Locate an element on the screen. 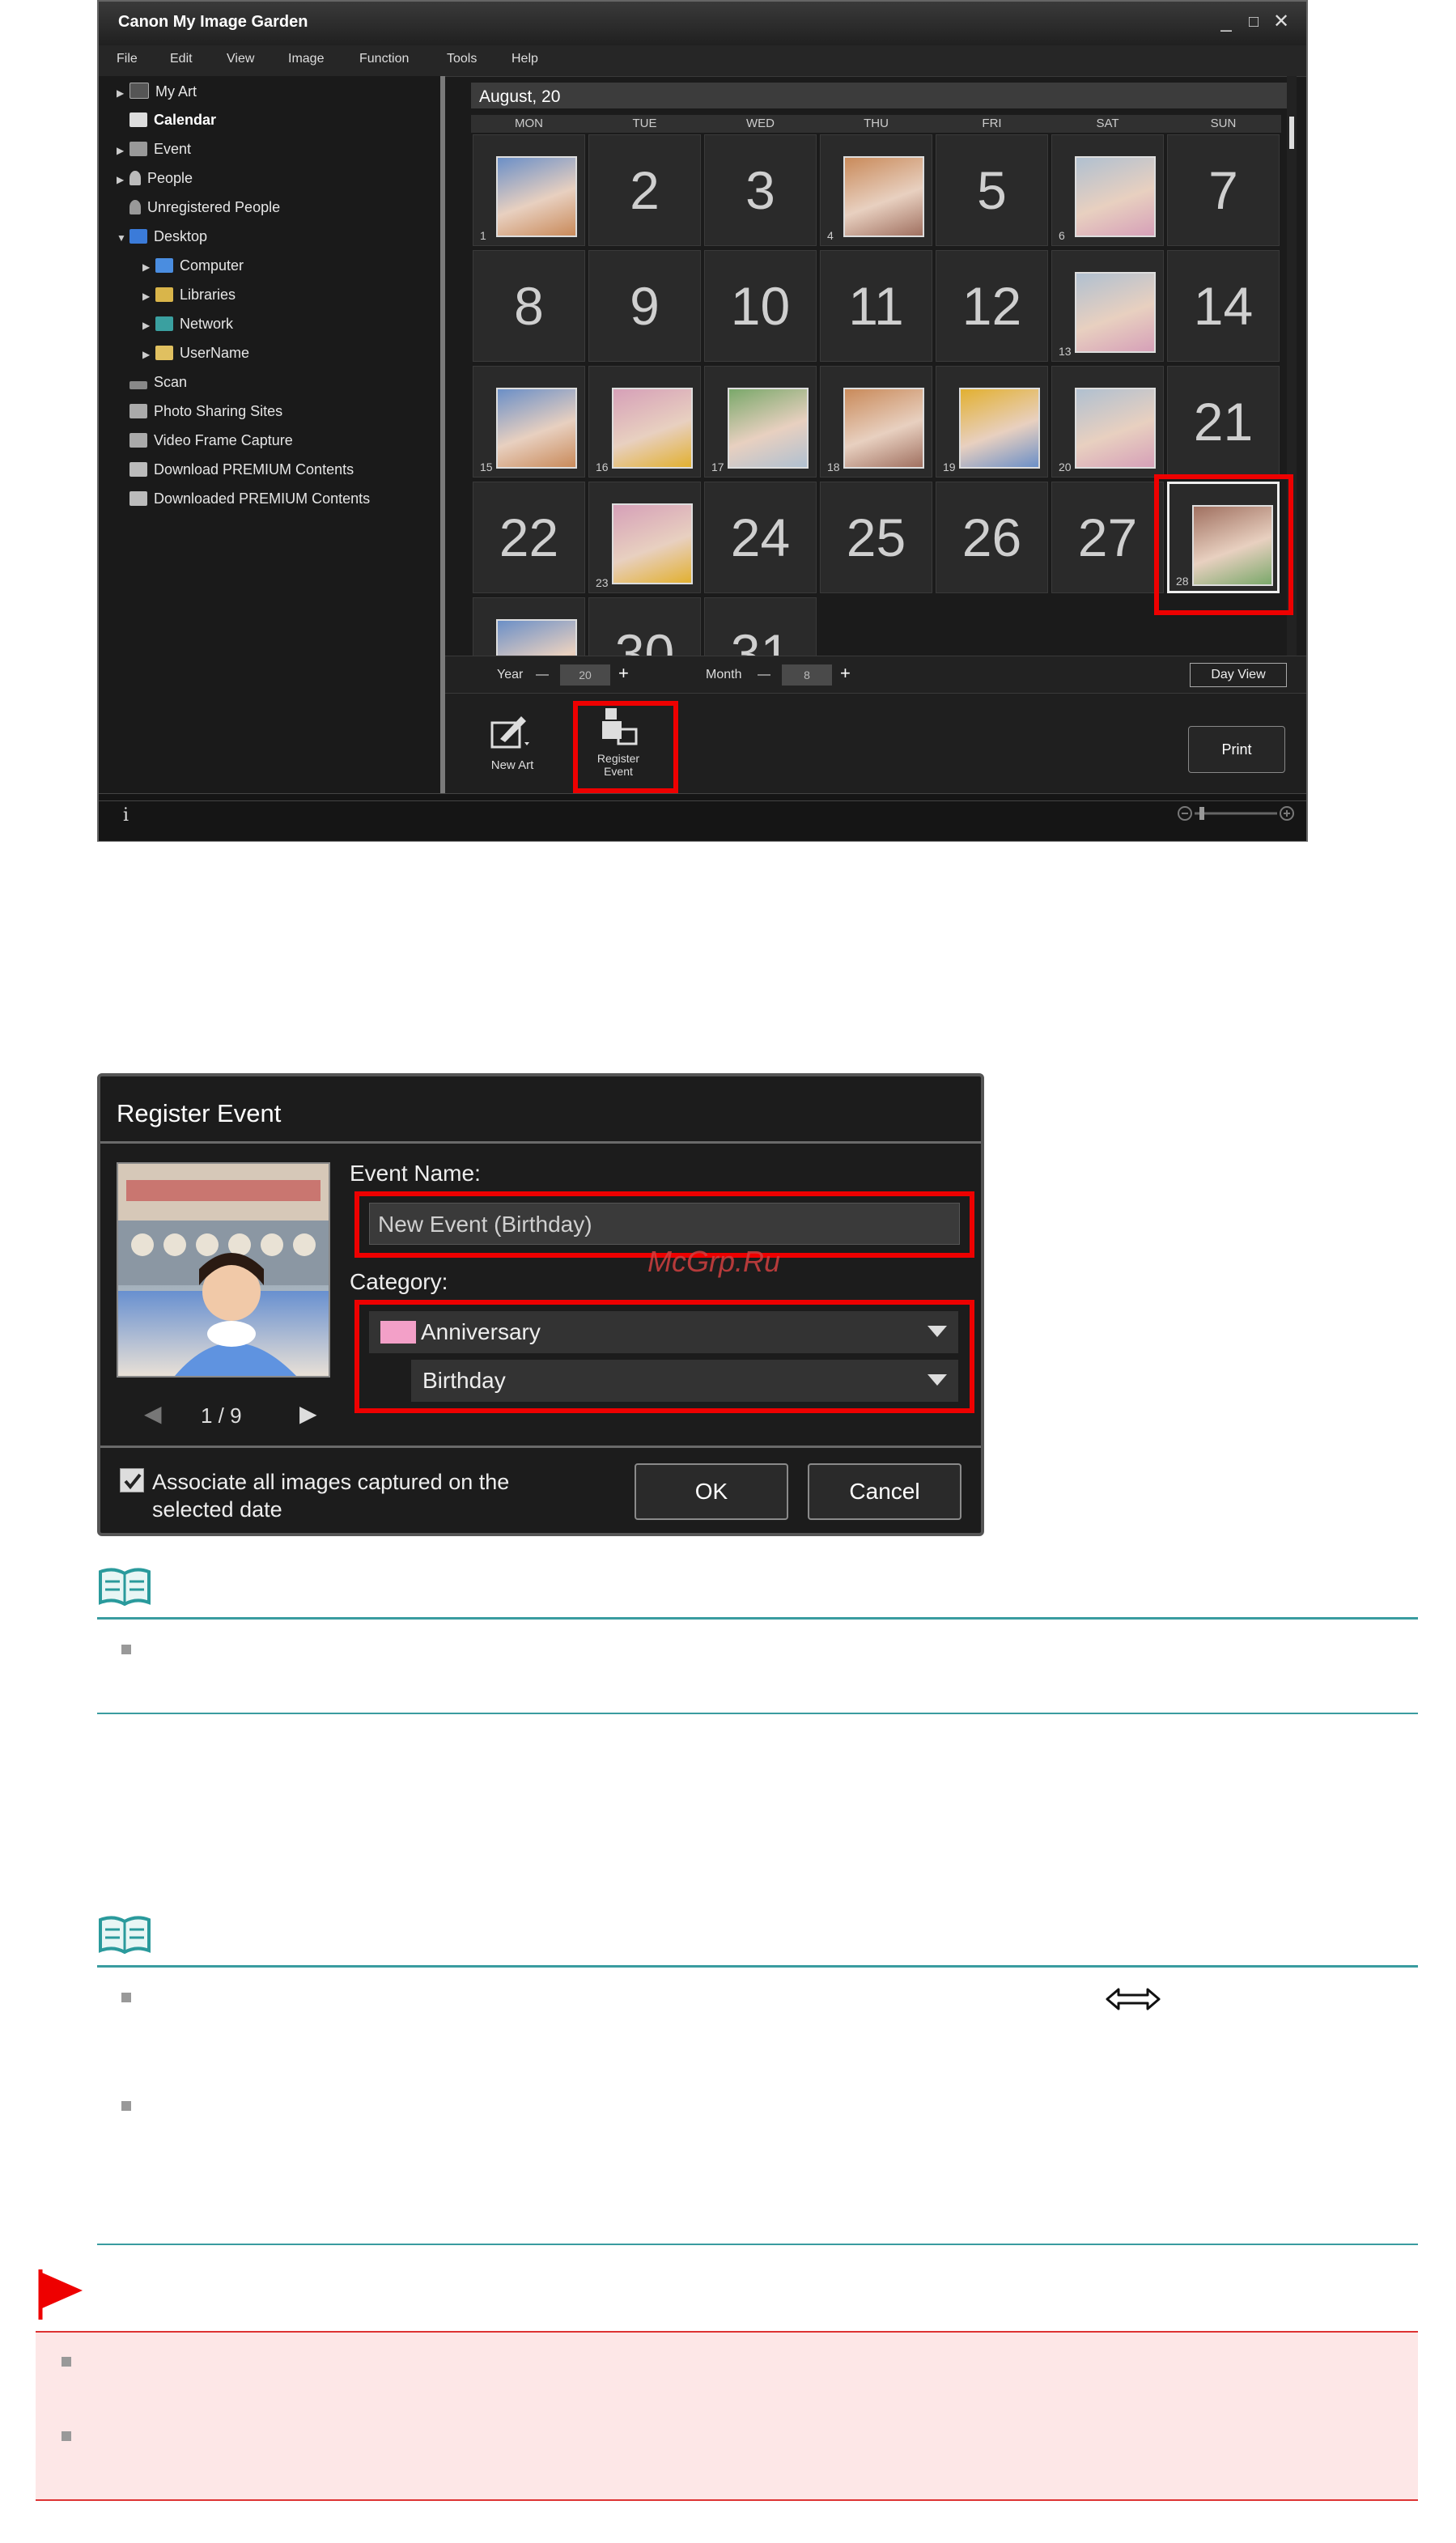 Image resolution: width=1456 pixels, height=2543 pixels. calendar-day-1: 1 is located at coordinates (529, 190).